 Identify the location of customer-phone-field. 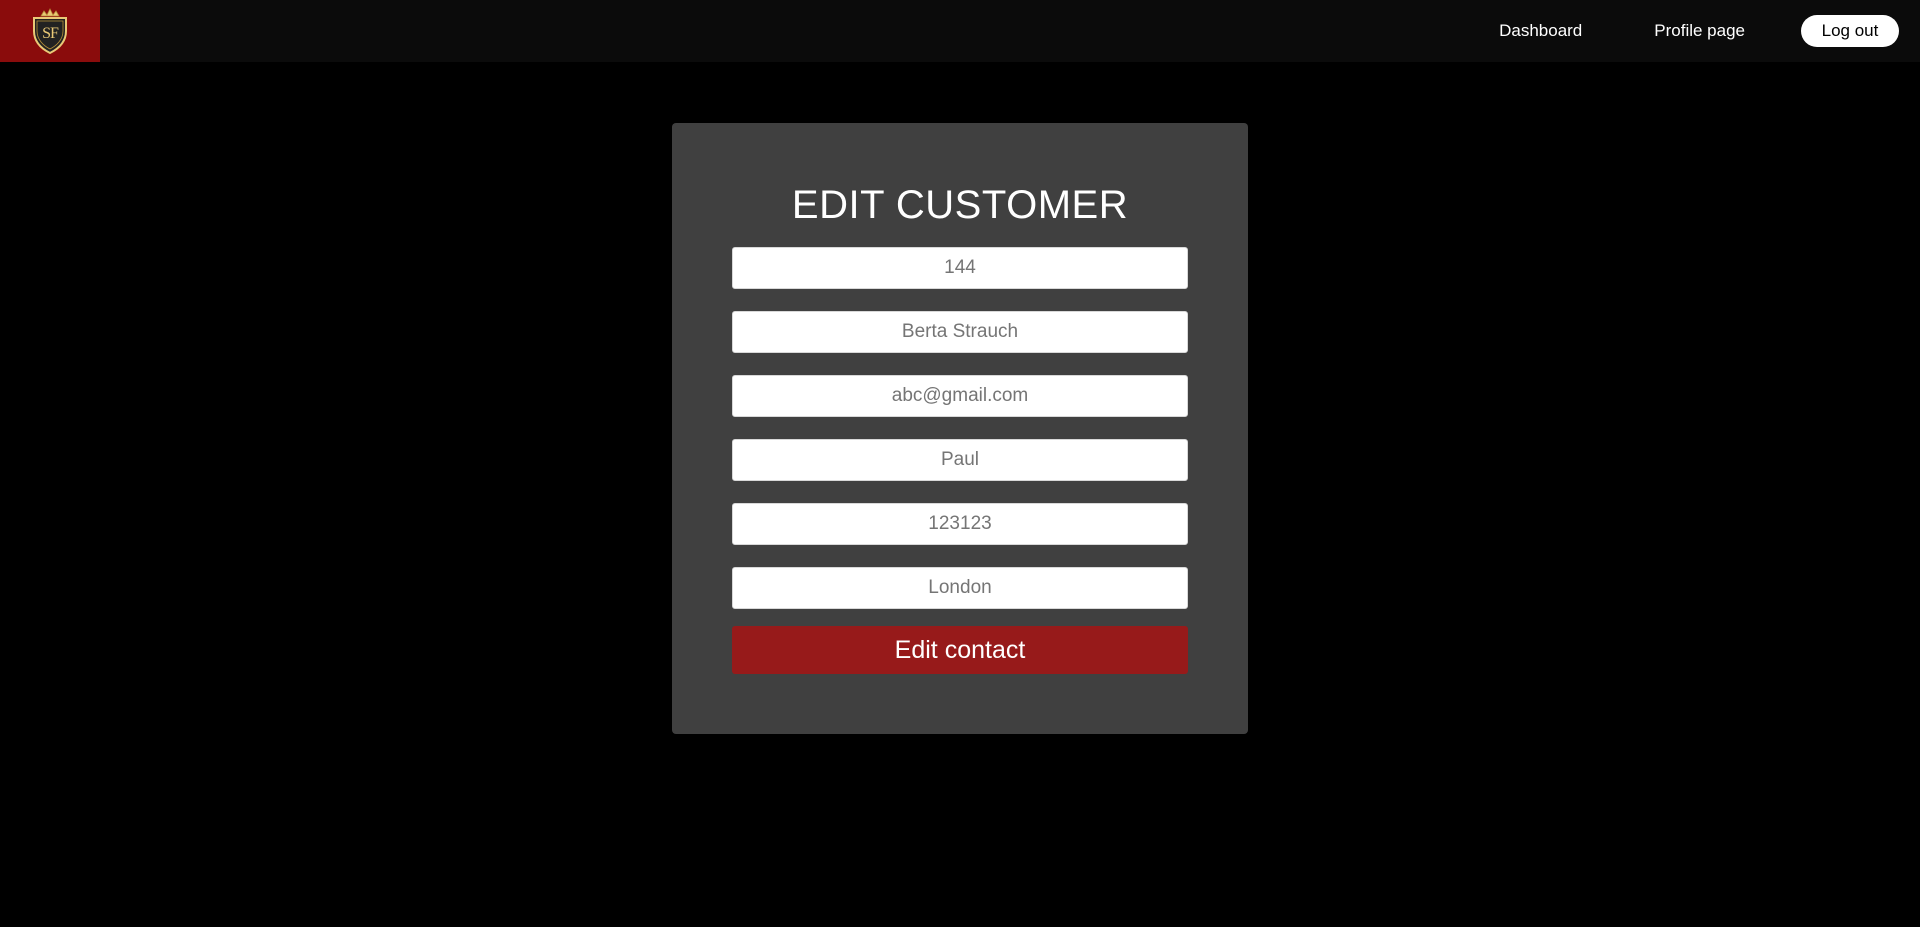
(960, 524).